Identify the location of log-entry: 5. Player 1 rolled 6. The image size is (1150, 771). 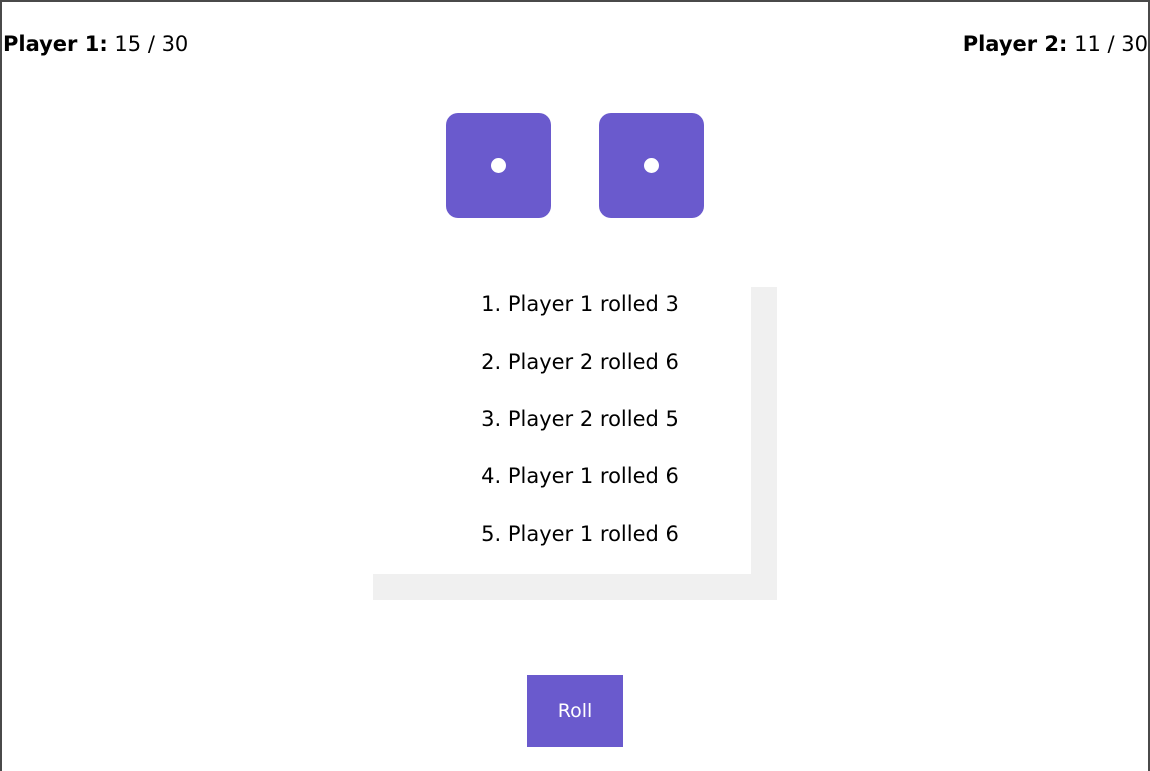
(580, 534).